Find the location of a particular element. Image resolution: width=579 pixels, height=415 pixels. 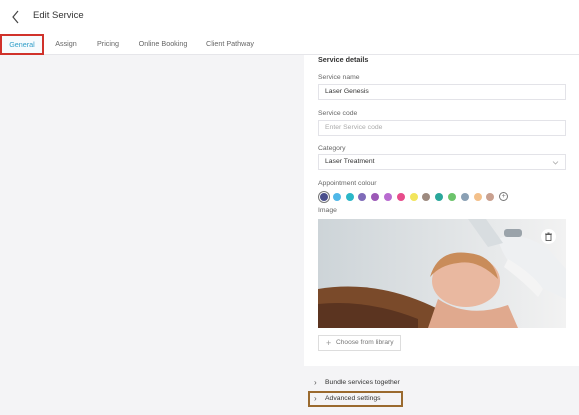

chevron-down-icon is located at coordinates (555, 163).